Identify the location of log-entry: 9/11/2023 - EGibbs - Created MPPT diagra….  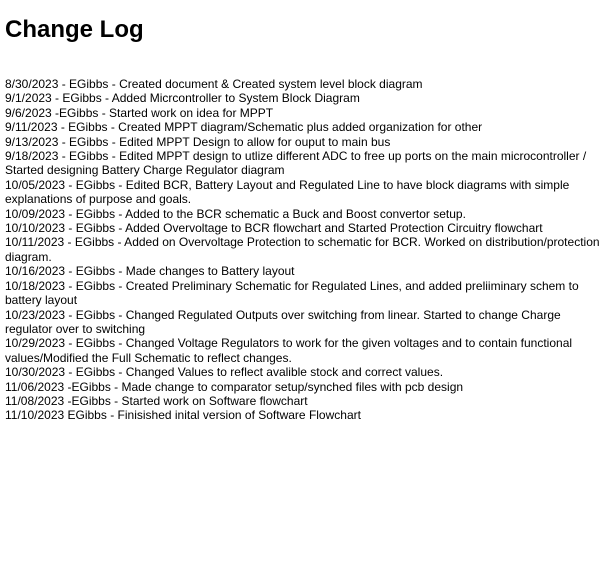
(244, 127).